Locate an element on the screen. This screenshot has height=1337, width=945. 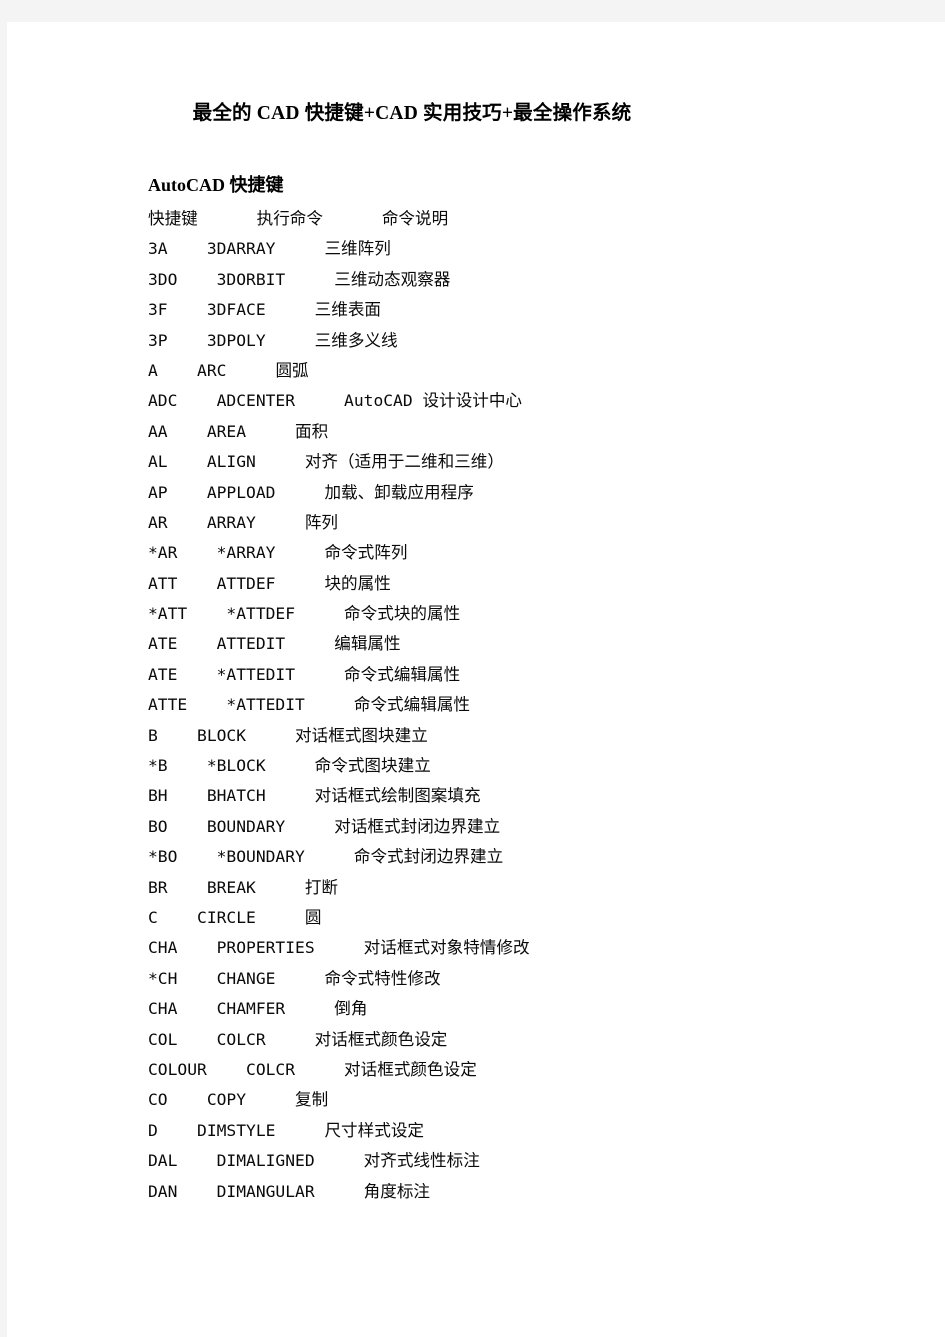
table-row: COL COLCR 对话框式颜色设定 is located at coordinates (298, 1039).